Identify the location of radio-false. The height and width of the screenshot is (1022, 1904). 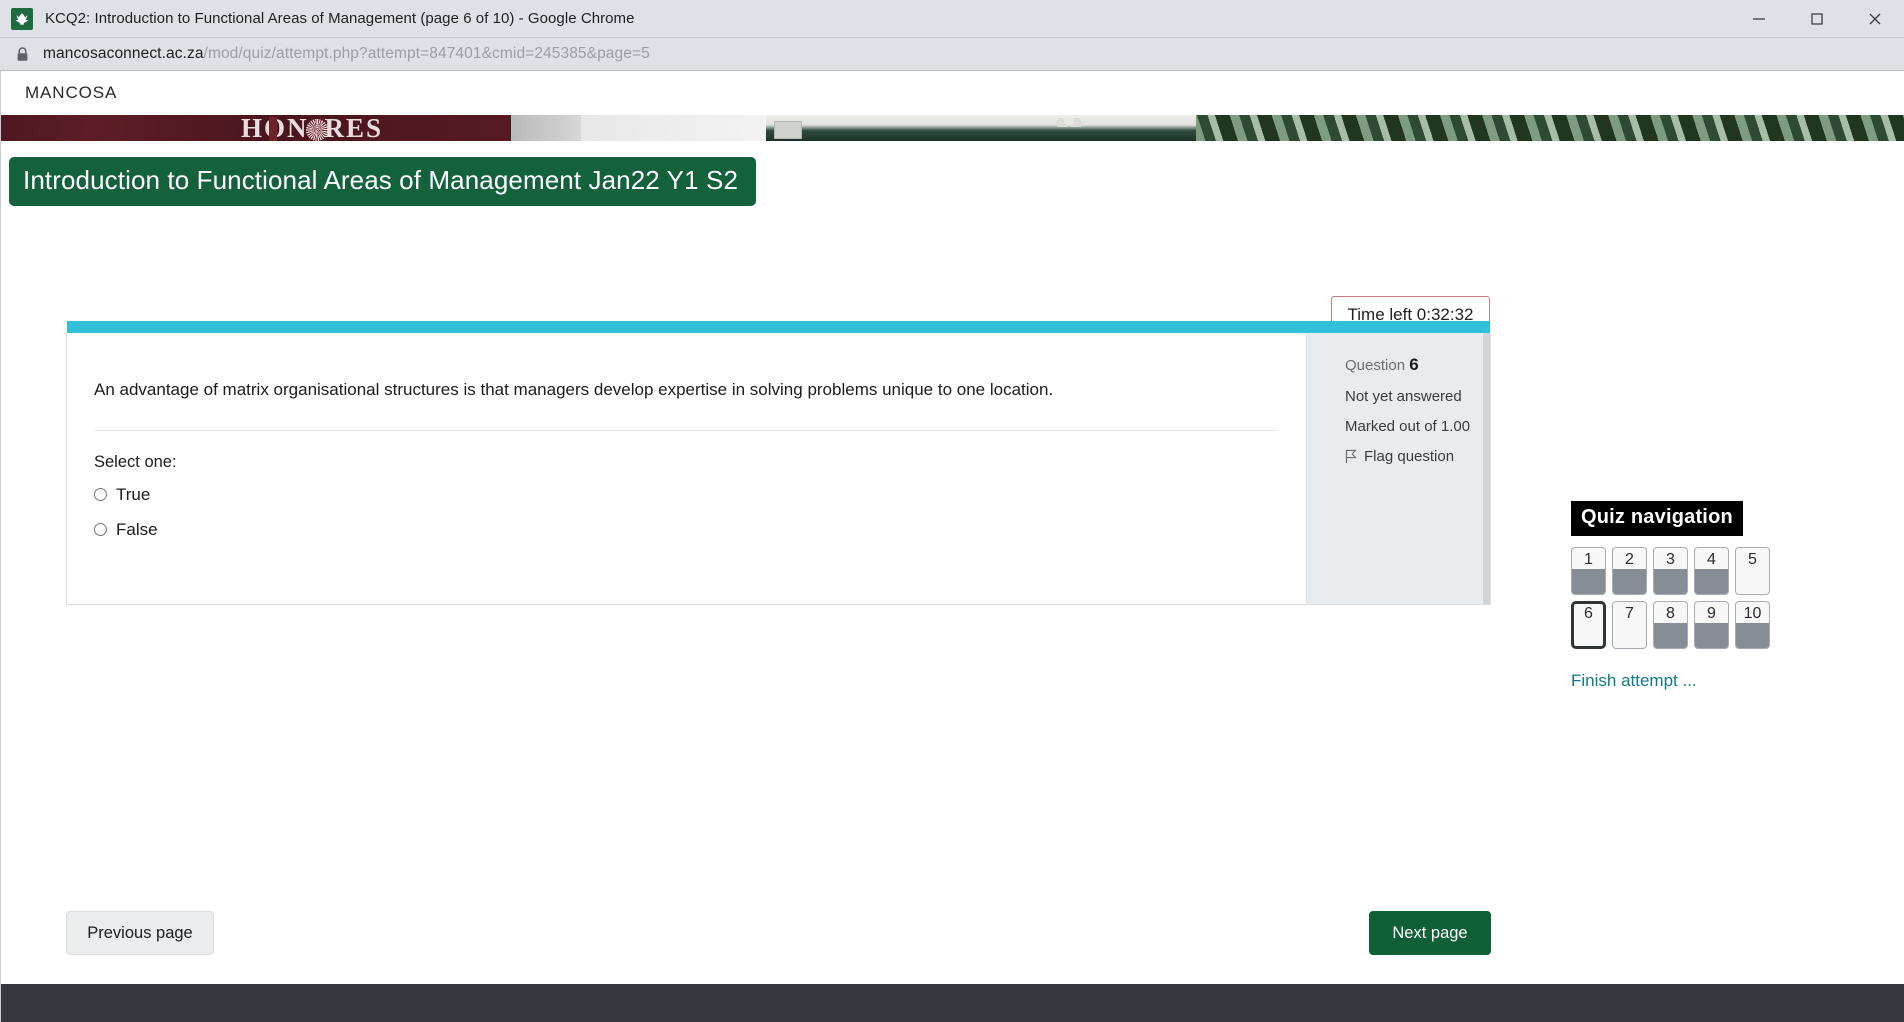
(100, 530).